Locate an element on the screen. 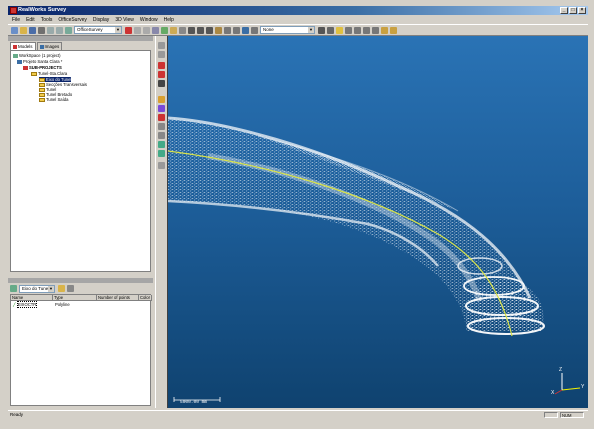 This screenshot has width=594, height=429. axes-triad is located at coordinates (567, 384).